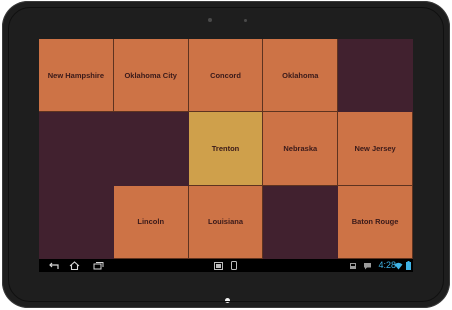  Describe the element at coordinates (226, 222) in the screenshot. I see `grid-tile: Louisiana` at that location.